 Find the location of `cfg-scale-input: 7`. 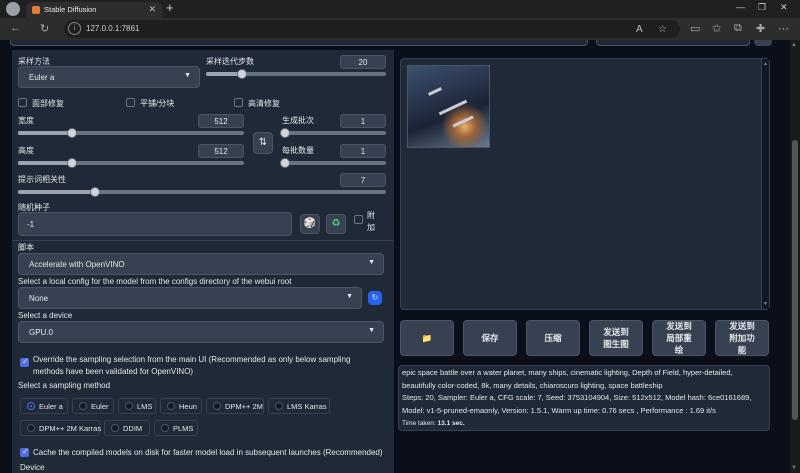

cfg-scale-input: 7 is located at coordinates (363, 180).